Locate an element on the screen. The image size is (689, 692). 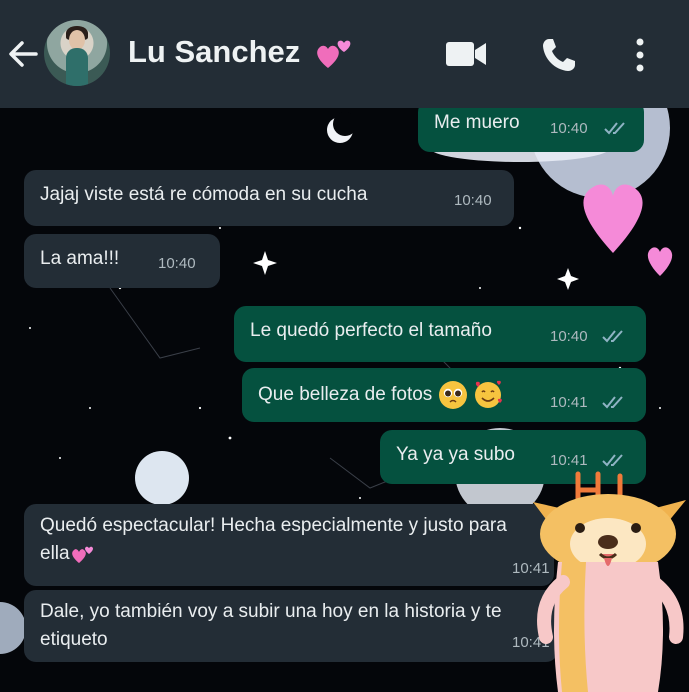
phone-icon is located at coordinates (559, 55).